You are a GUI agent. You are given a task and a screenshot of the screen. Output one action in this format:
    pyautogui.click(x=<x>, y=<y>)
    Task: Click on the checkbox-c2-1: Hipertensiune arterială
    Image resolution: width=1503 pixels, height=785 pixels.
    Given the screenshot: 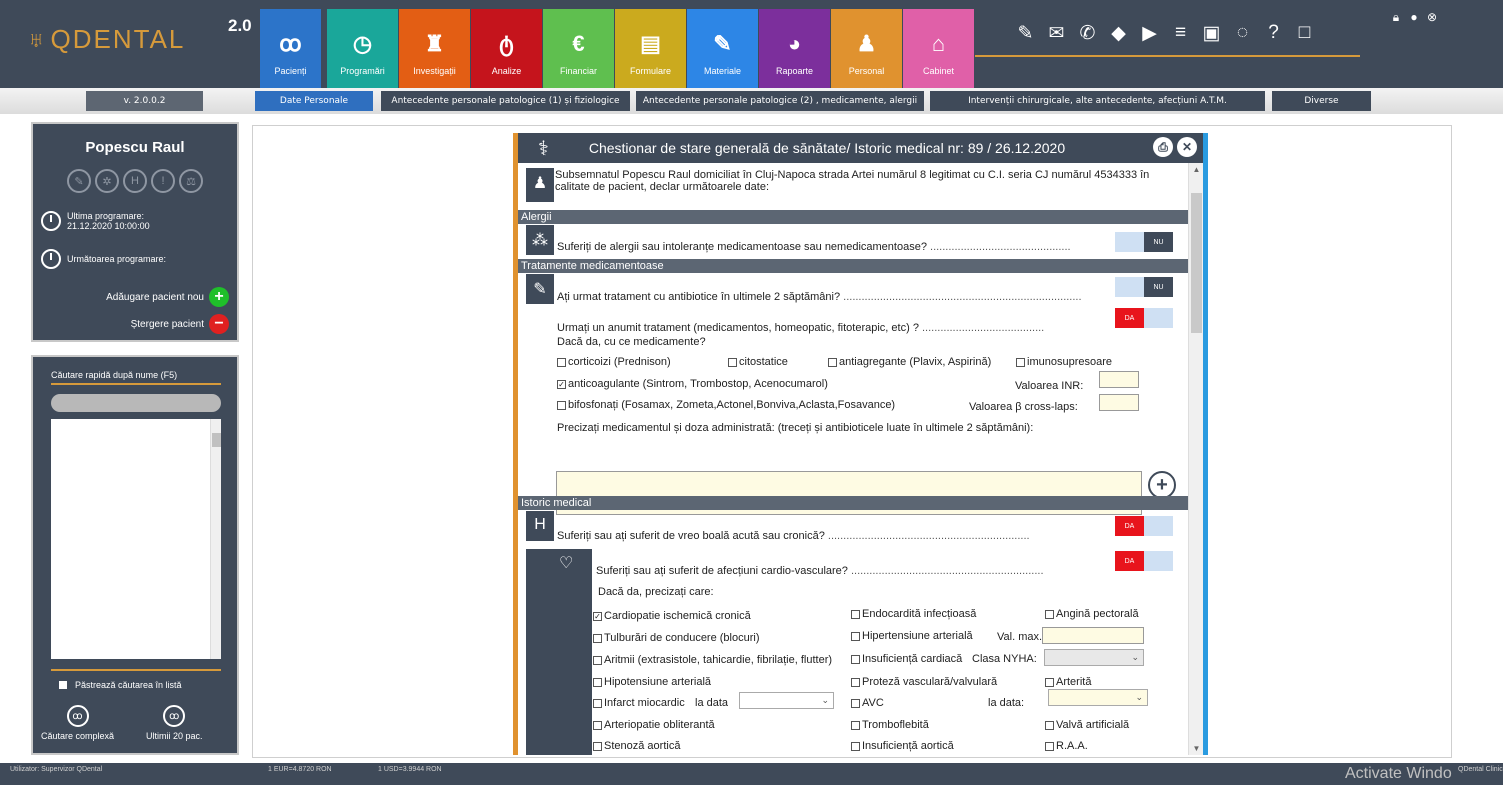 What is the action you would take?
    pyautogui.click(x=912, y=636)
    